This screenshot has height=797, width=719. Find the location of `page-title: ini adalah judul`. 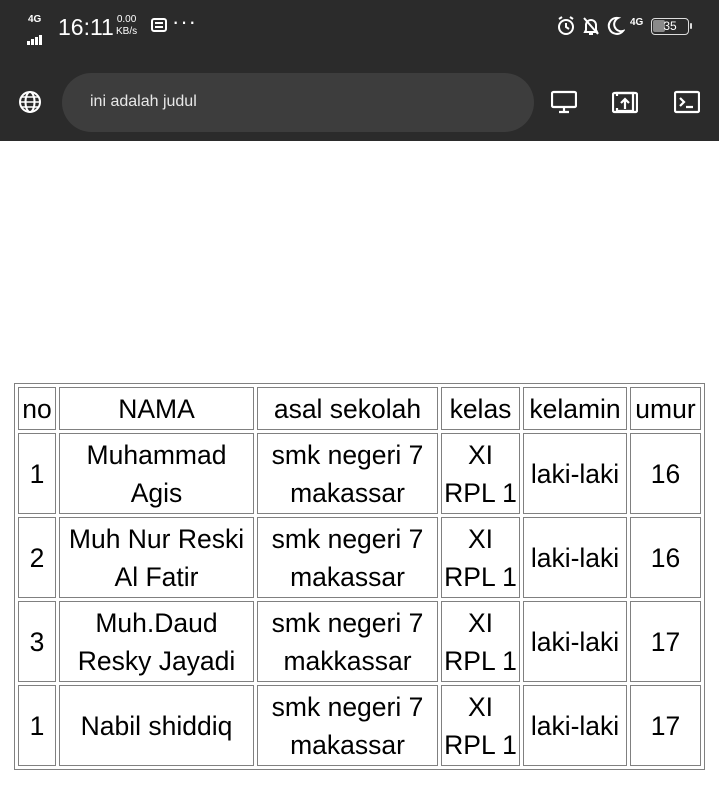

page-title: ini adalah judul is located at coordinates (143, 101).